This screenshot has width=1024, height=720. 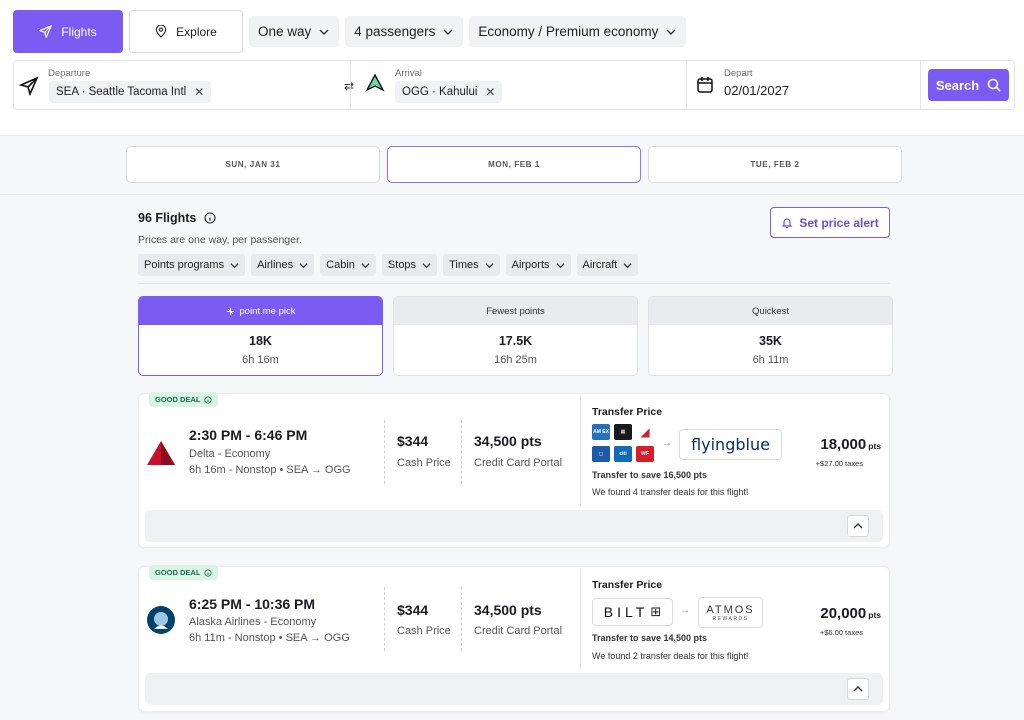 I want to click on search-button: Search, so click(x=968, y=85).